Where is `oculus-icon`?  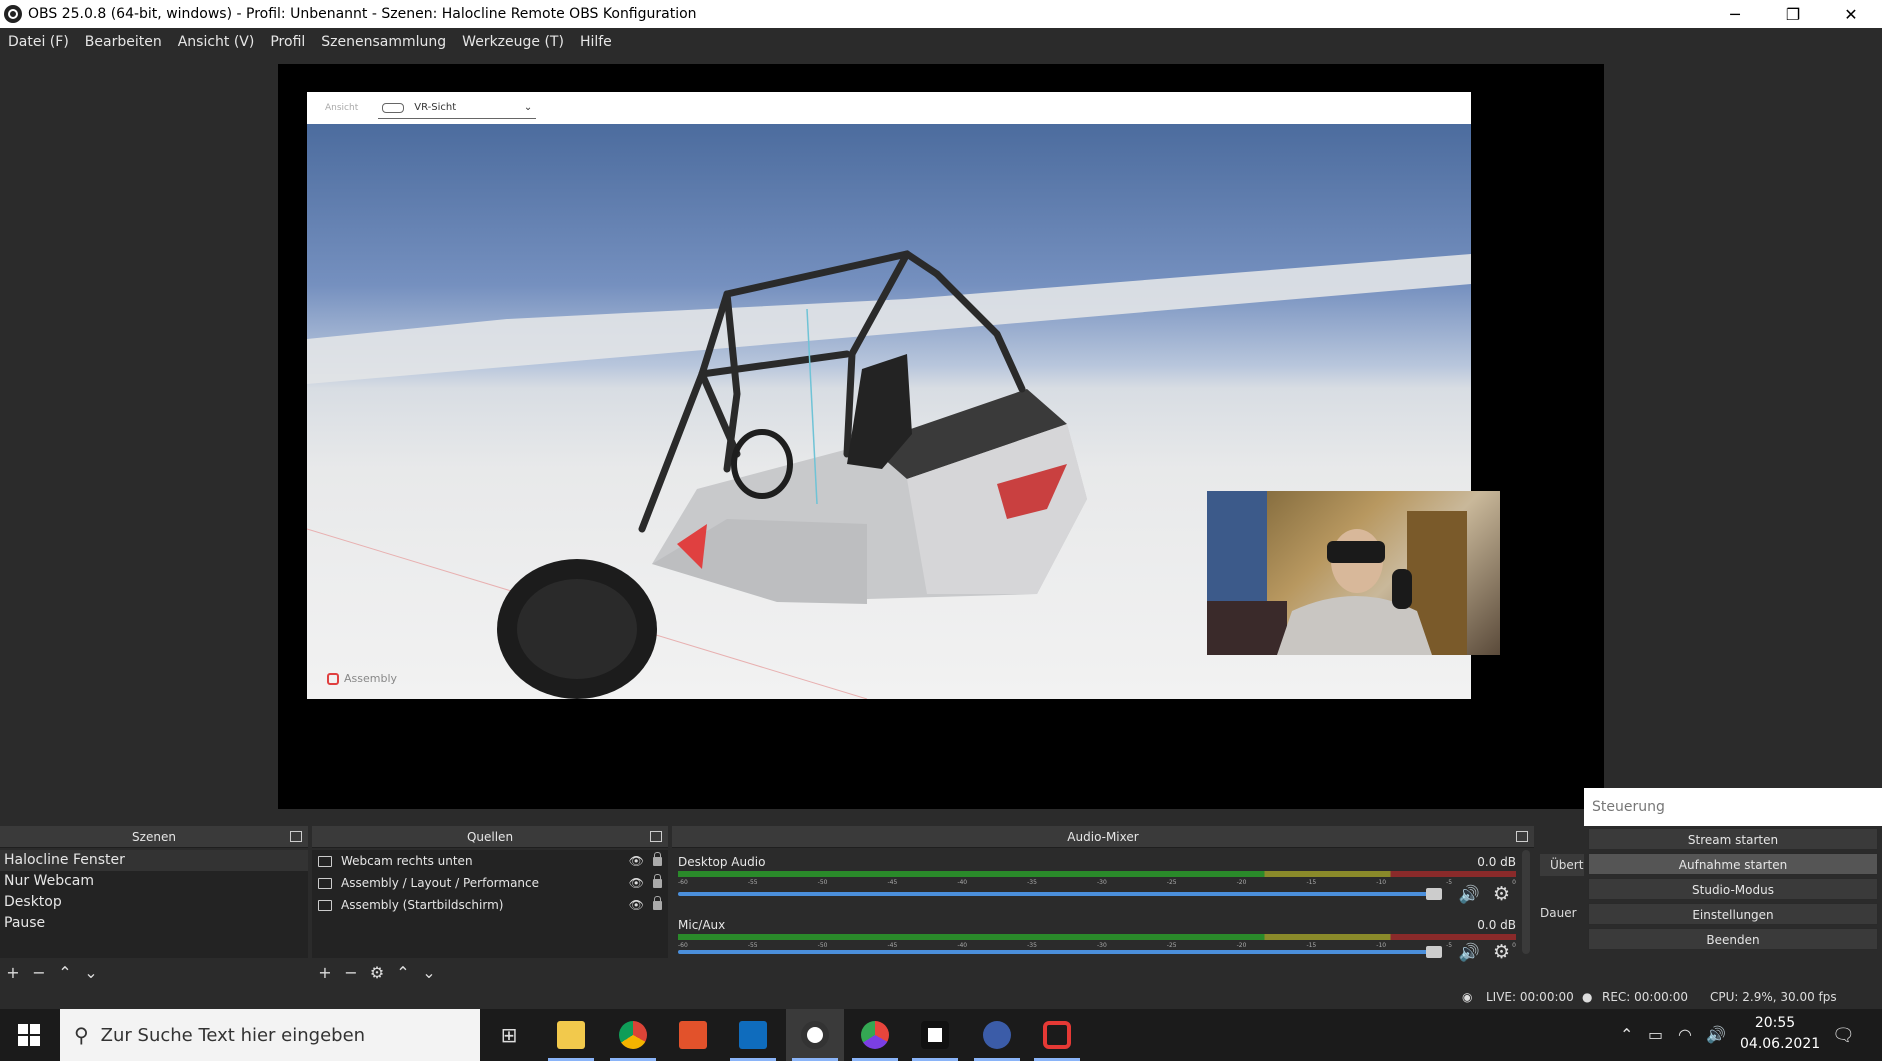 oculus-icon is located at coordinates (935, 1035).